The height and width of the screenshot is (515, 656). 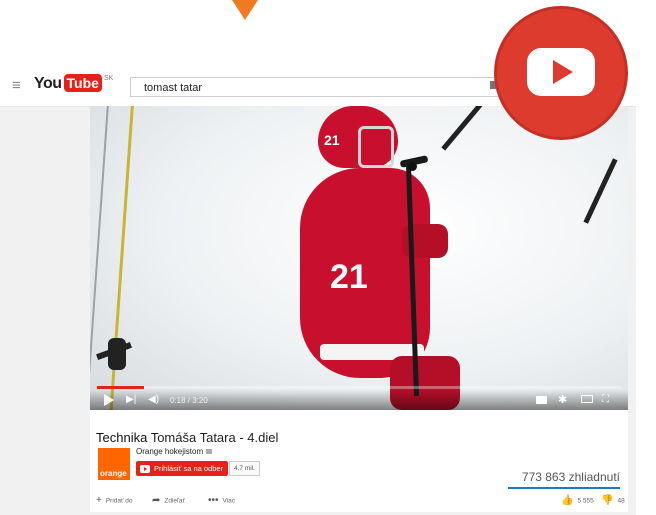 I want to click on dislike-count: 48, so click(x=621, y=501).